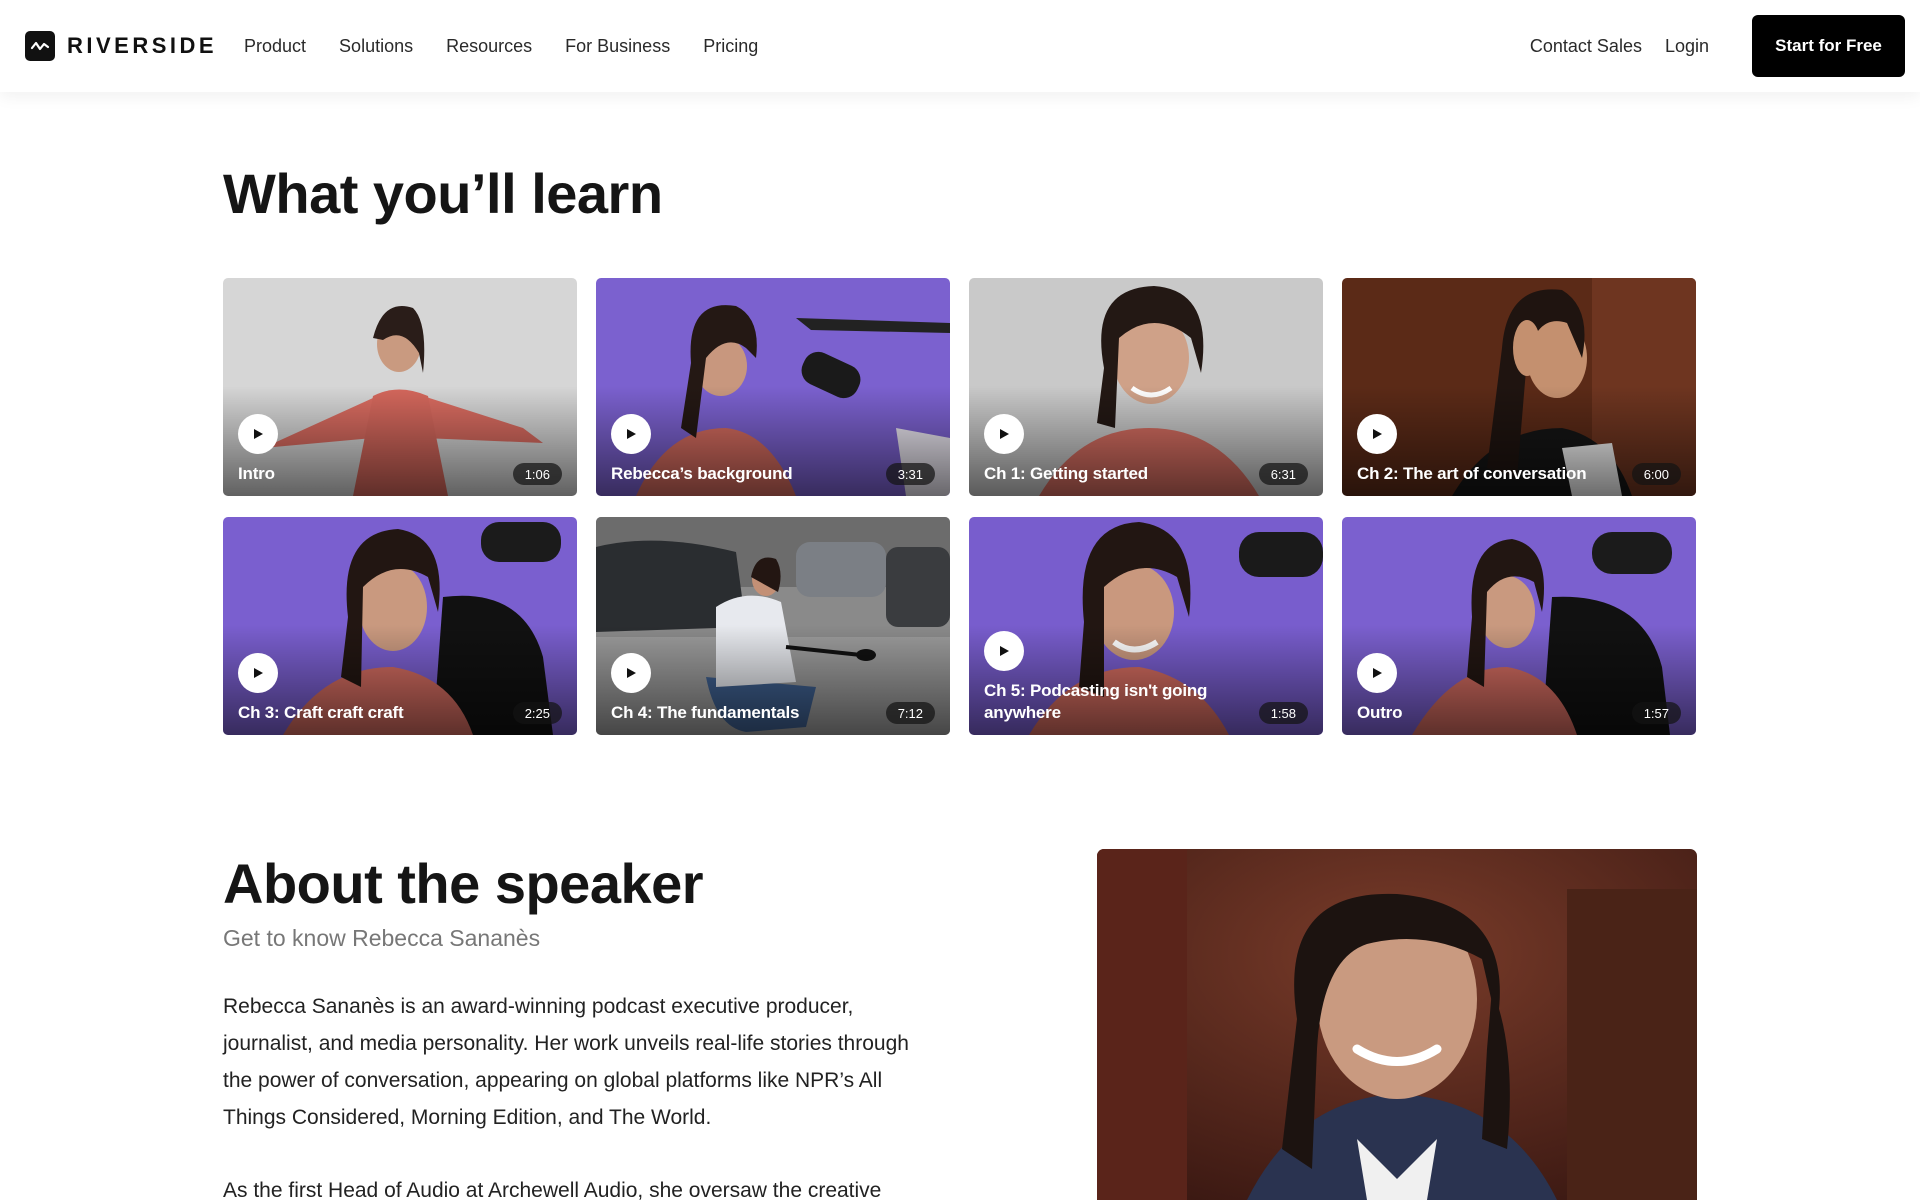 The height and width of the screenshot is (1200, 1920). What do you see at coordinates (1828, 46) in the screenshot?
I see `start-for-free-button: Start for Free` at bounding box center [1828, 46].